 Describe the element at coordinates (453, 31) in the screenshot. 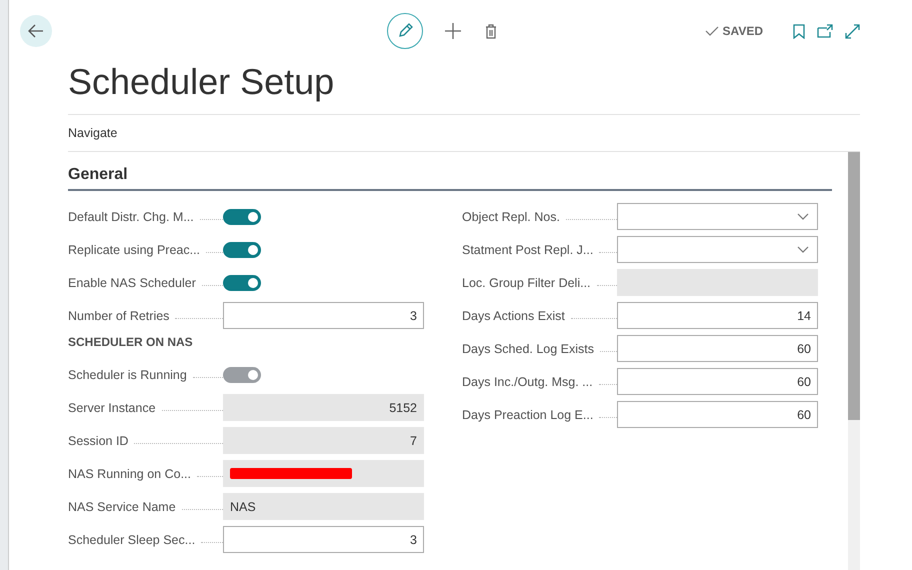

I see `add-button` at that location.